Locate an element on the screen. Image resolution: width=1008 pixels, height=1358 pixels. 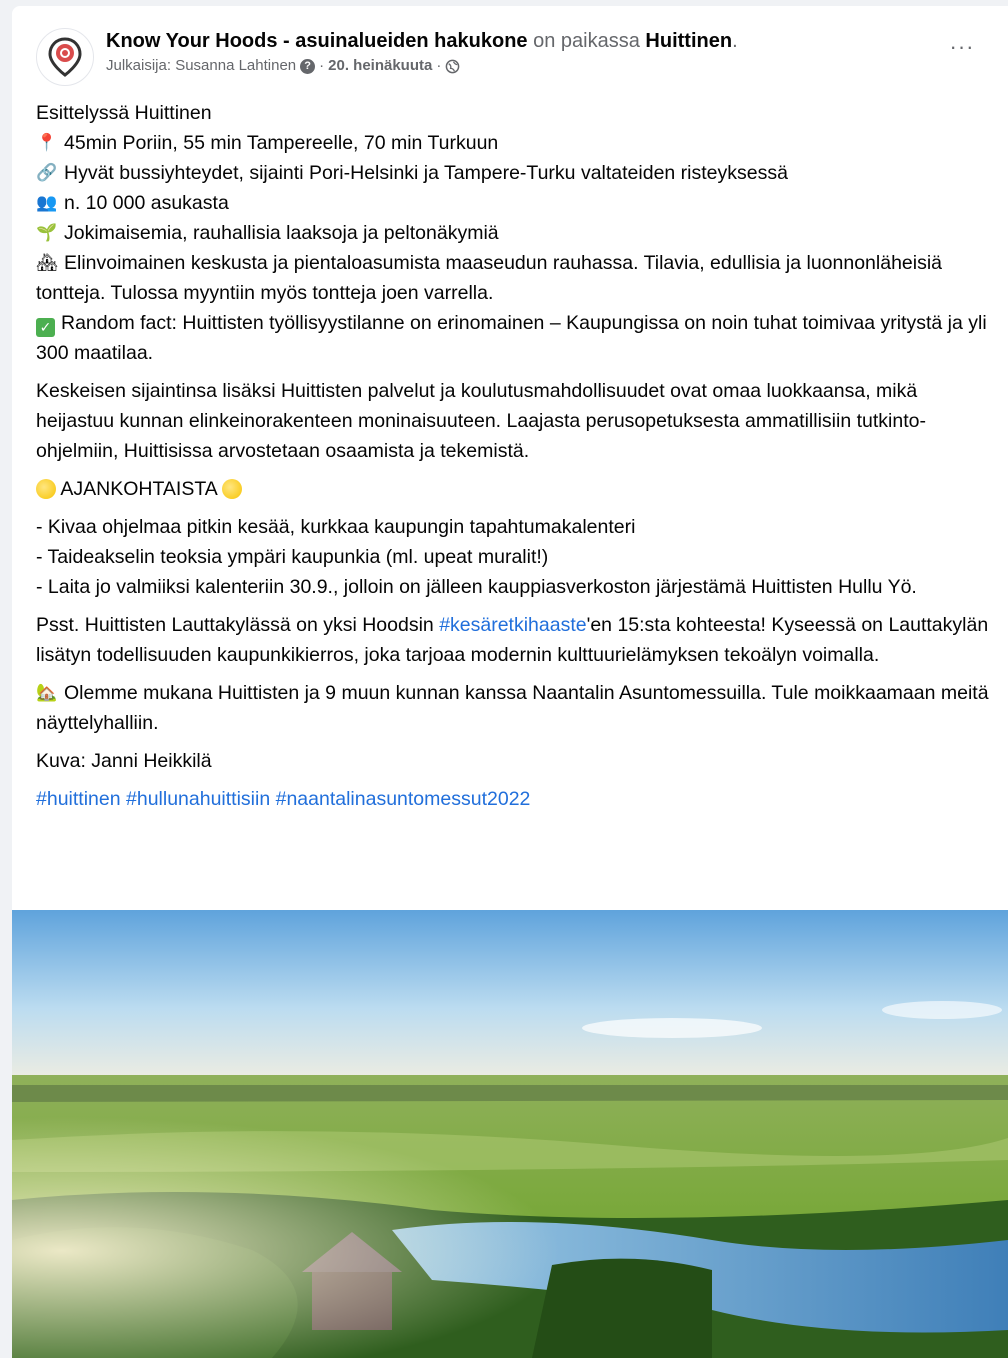
location-pin-logo-icon is located at coordinates (65, 57).